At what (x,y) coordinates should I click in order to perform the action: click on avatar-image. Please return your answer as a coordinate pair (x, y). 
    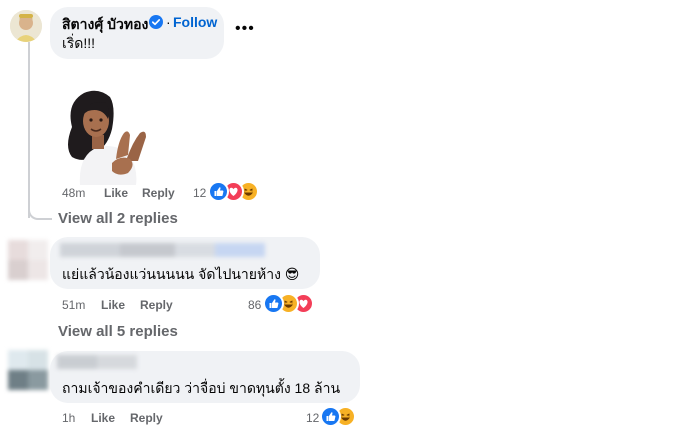
    Looking at the image, I should click on (26, 26).